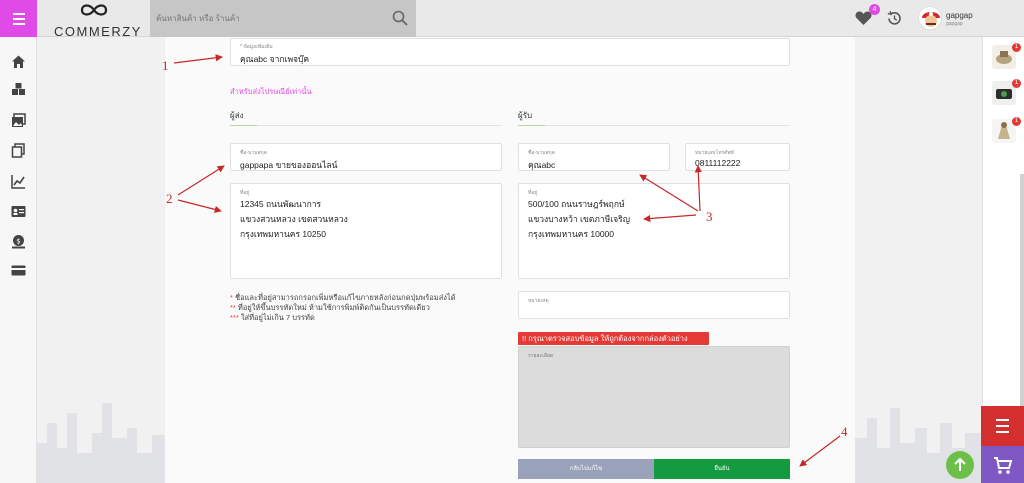 The image size is (1024, 483). What do you see at coordinates (541, 356) in the screenshot?
I see `preview-label: รายละเอียด` at bounding box center [541, 356].